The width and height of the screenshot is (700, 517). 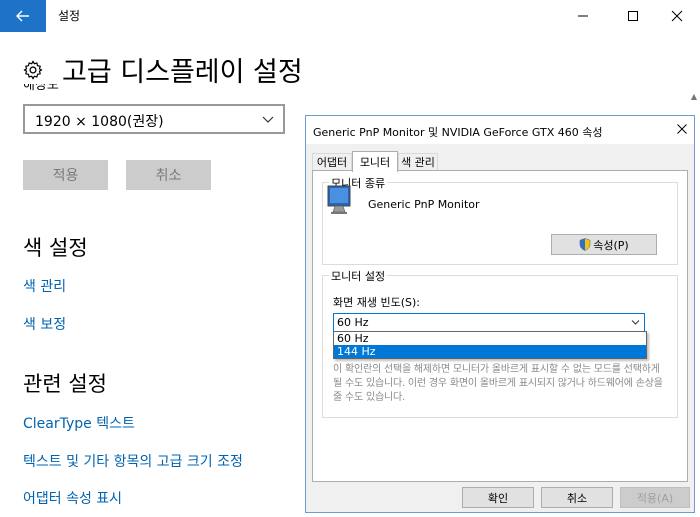 I want to click on monitor-name: Generic PnP Monitor, so click(x=424, y=204).